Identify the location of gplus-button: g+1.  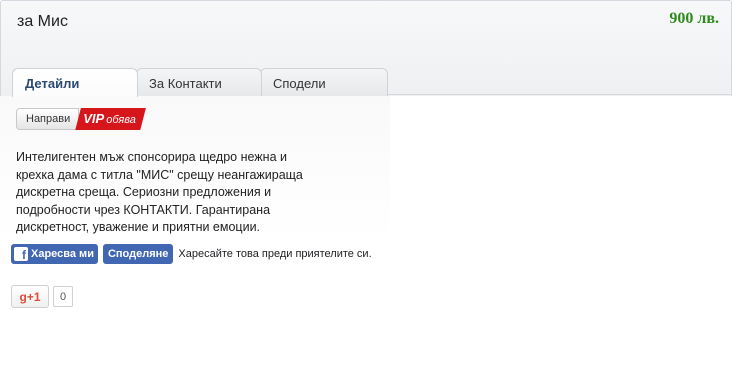
(30, 296).